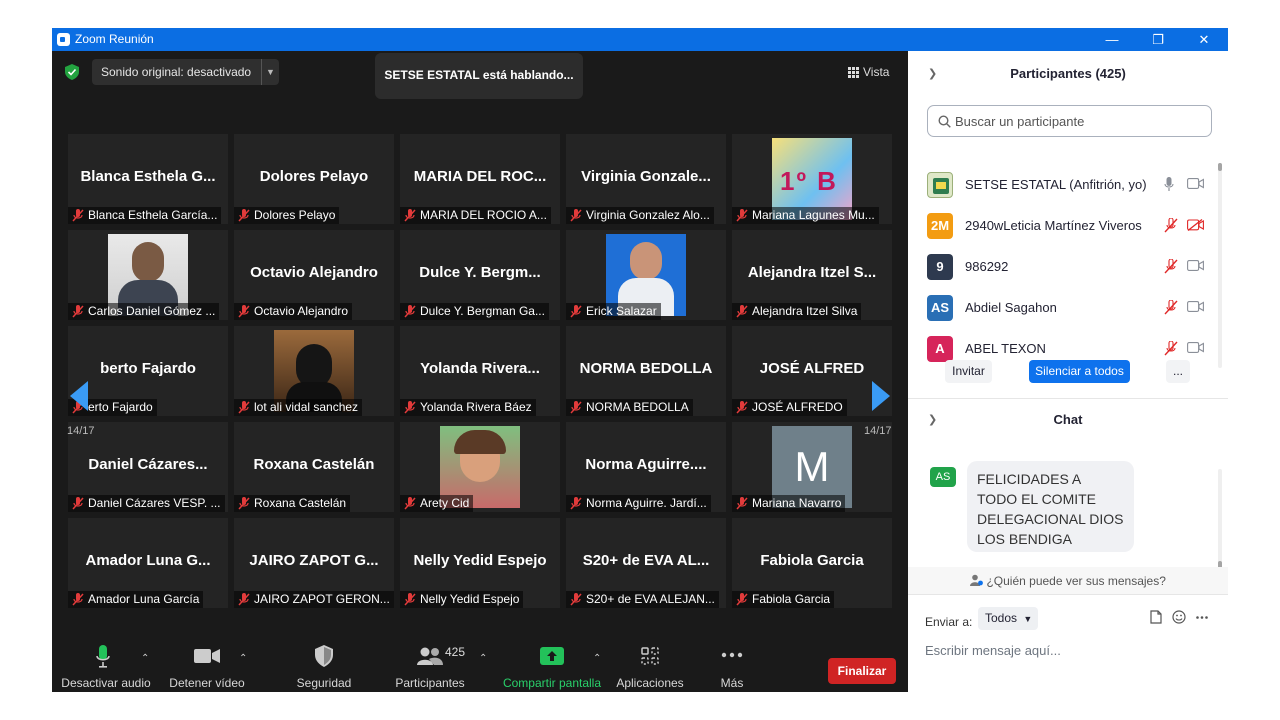 The image size is (1280, 720). What do you see at coordinates (480, 467) in the screenshot?
I see `participant-tile: Arety Cid` at bounding box center [480, 467].